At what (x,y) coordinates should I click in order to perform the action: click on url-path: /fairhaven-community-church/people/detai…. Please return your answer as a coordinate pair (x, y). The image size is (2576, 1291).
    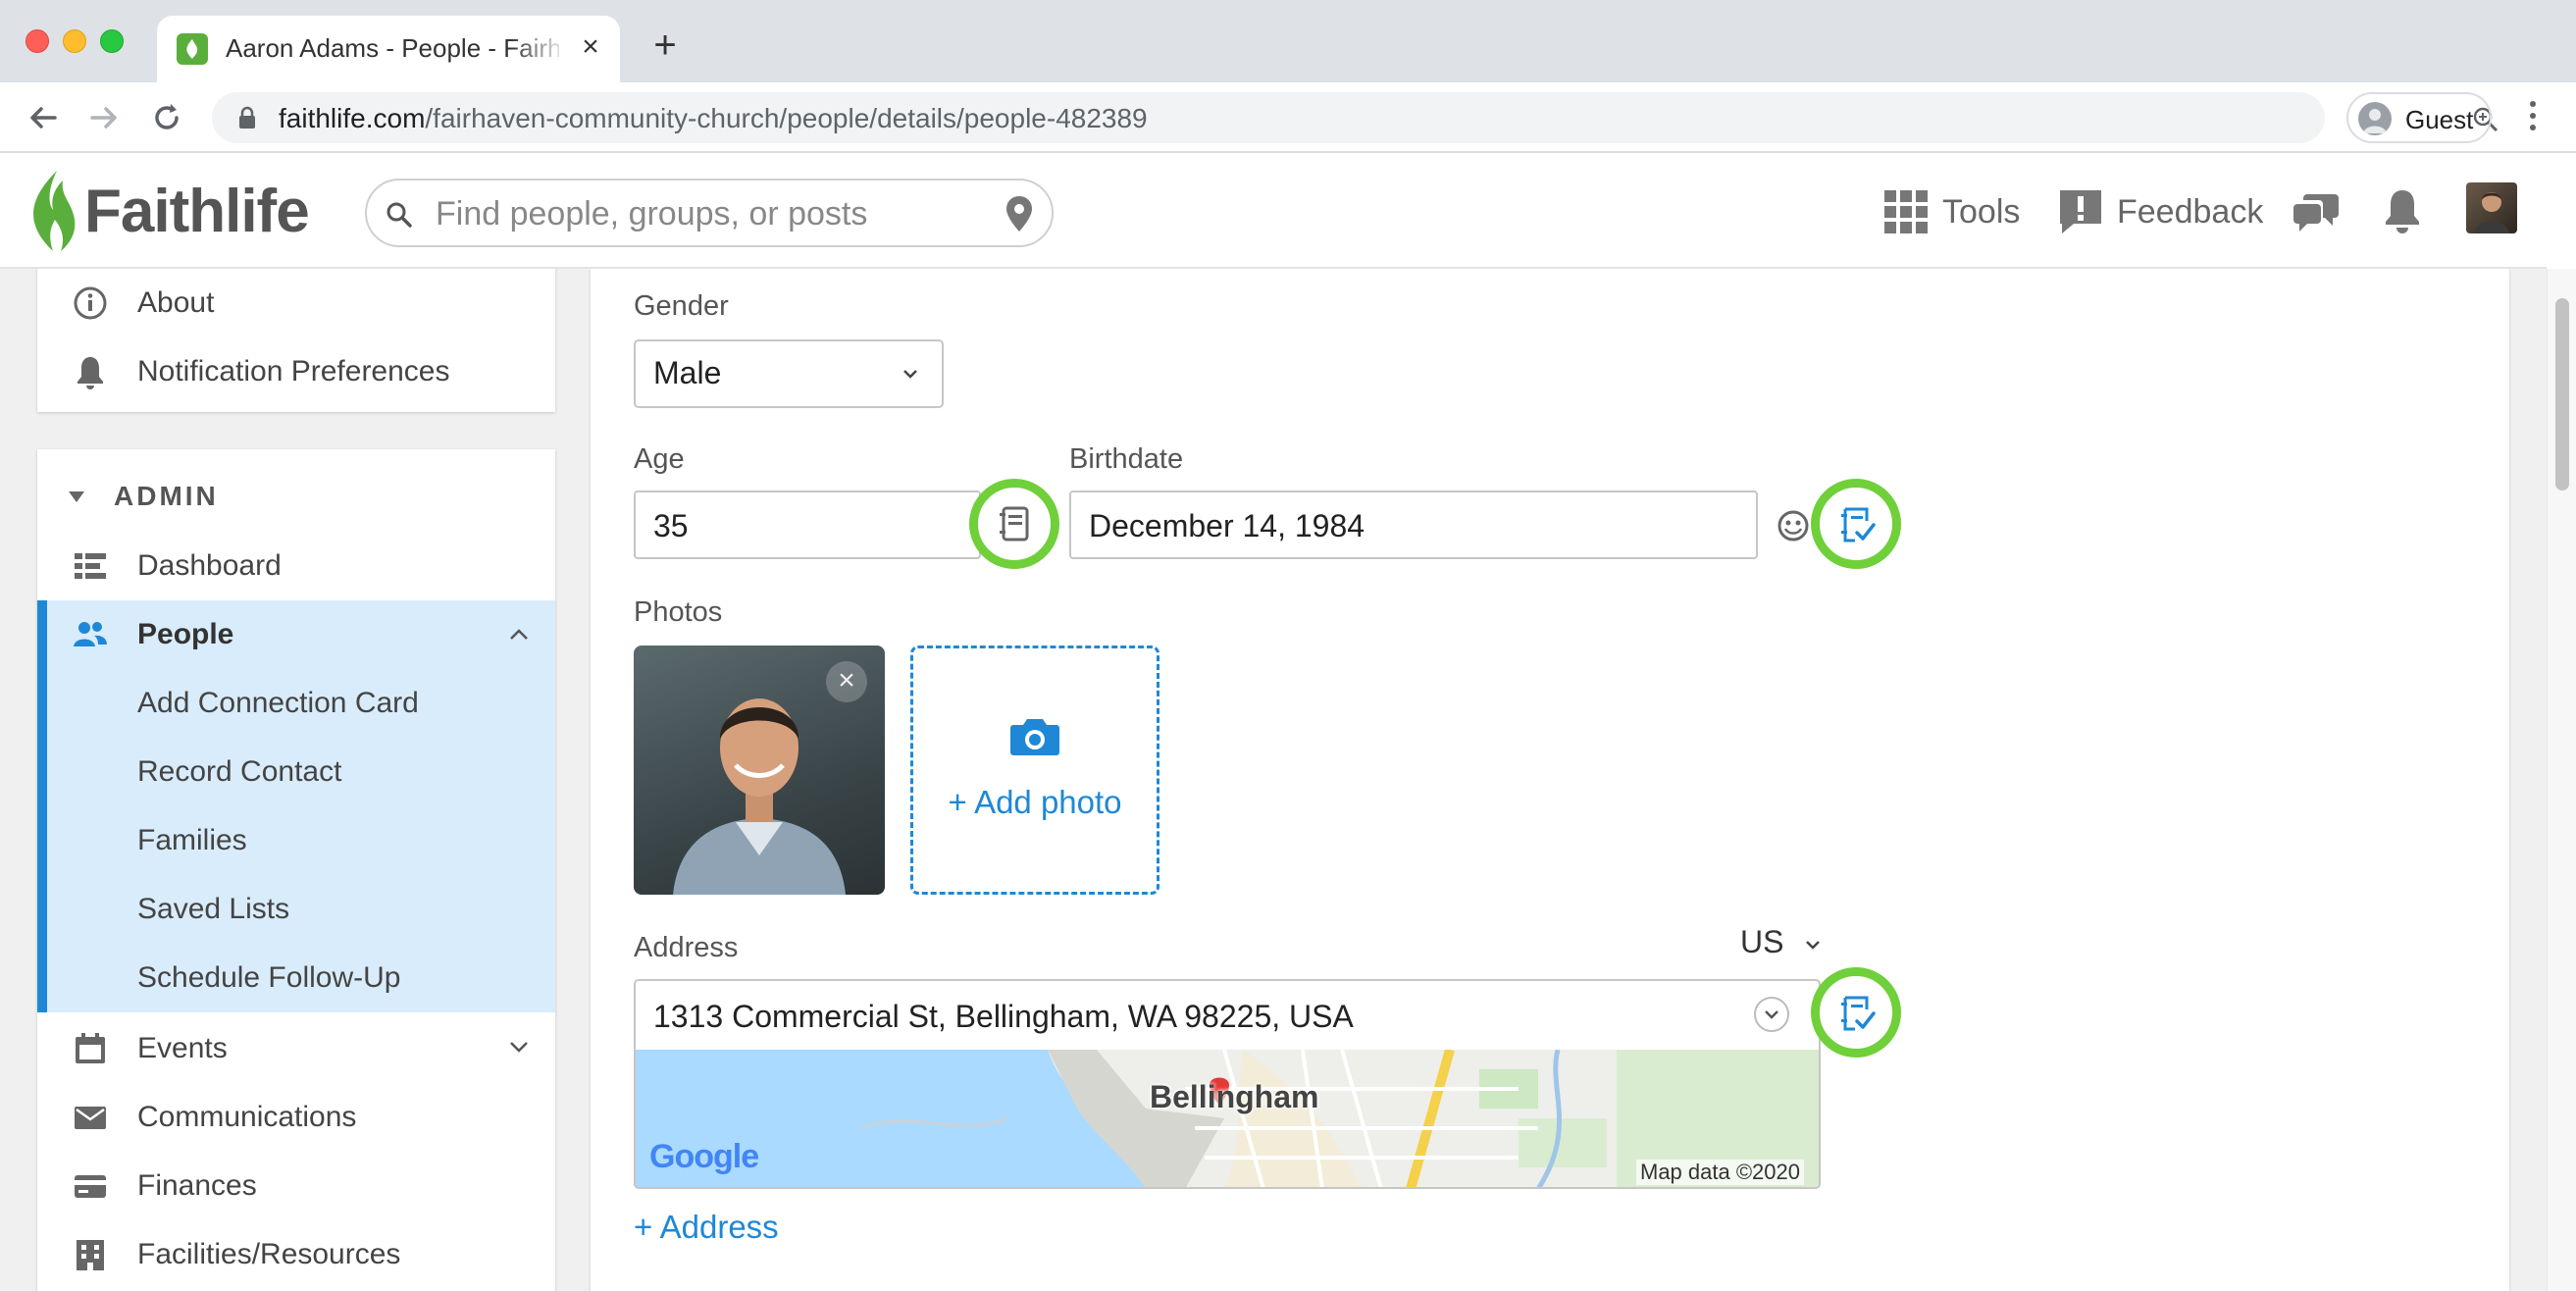
    Looking at the image, I should click on (786, 118).